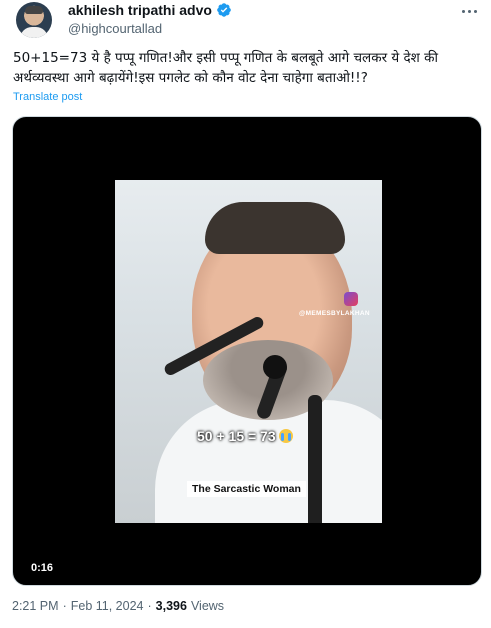  I want to click on views-count: 3,396, so click(171, 606).